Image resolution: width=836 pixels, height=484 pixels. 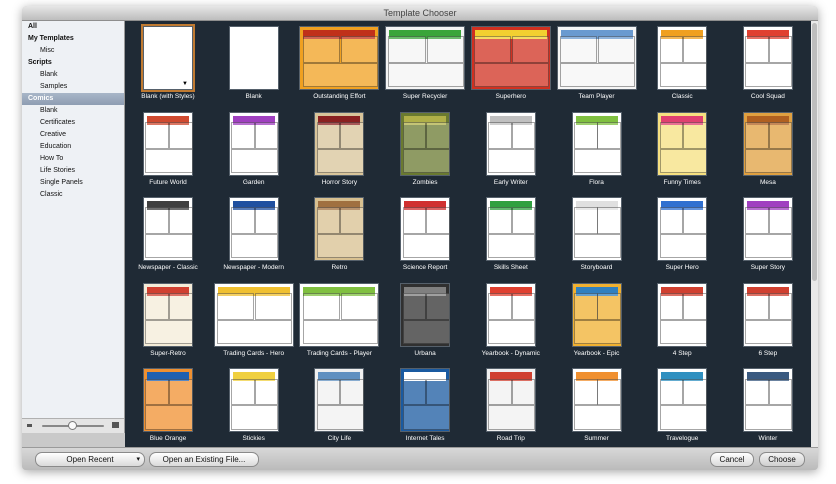 I want to click on template-tile: Flora, so click(x=597, y=150).